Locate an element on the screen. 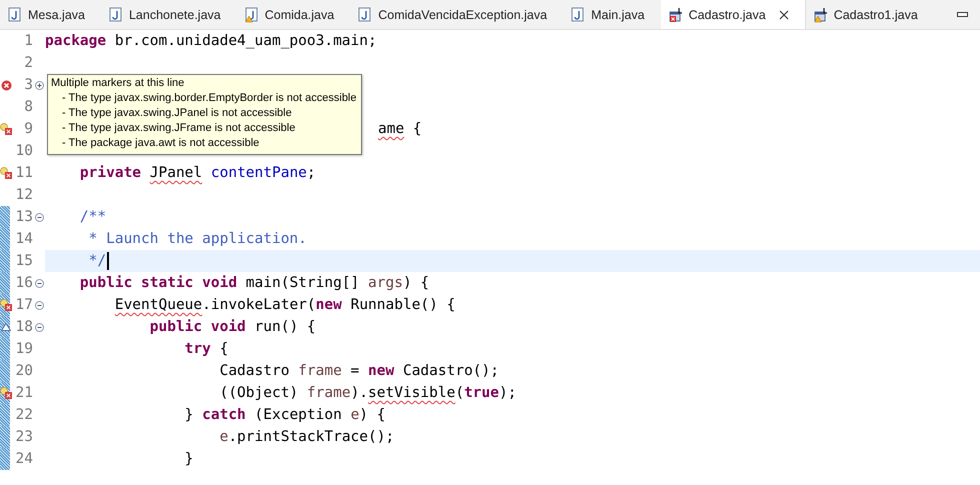 The width and height of the screenshot is (980, 485). editor-tab: Comida.java is located at coordinates (293, 14).